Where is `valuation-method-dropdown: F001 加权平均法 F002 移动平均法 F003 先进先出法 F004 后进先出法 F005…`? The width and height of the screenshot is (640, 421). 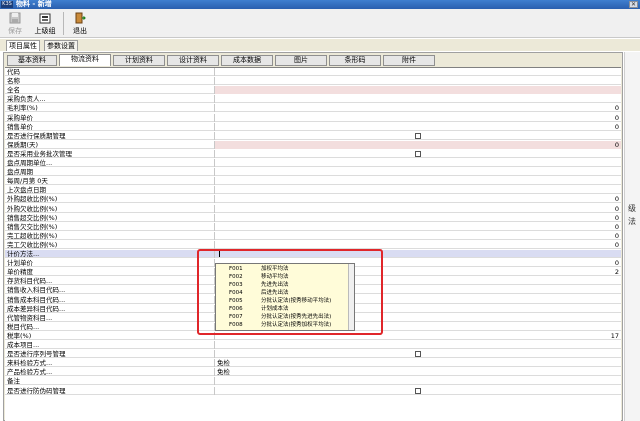 valuation-method-dropdown: F001 加权平均法 F002 移动平均法 F003 先进先出法 F004 后进先出法 F005… is located at coordinates (285, 297).